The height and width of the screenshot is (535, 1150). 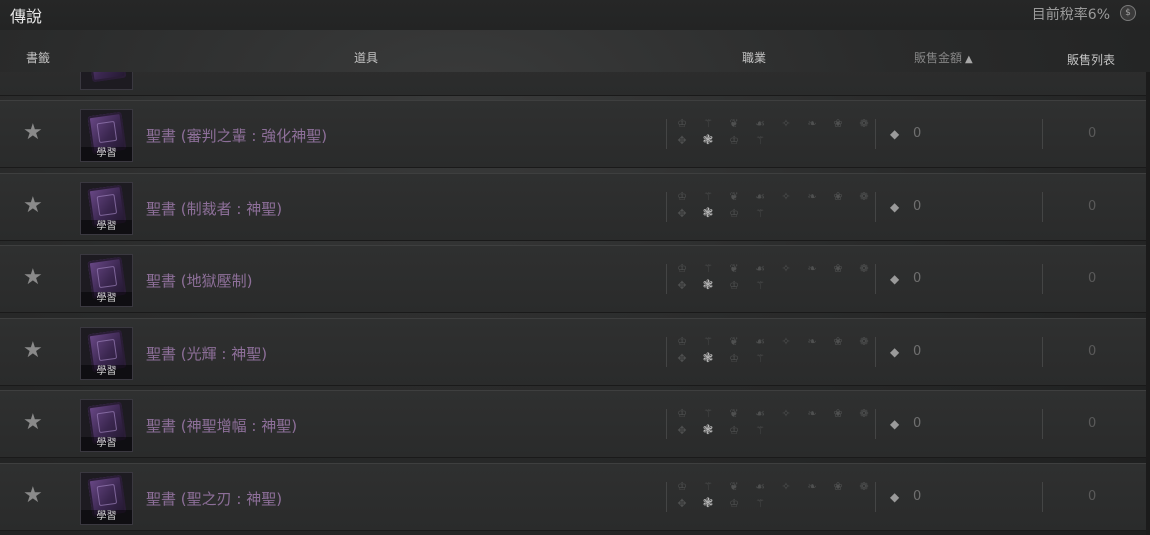 I want to click on column-listings: 販售列表, so click(x=1091, y=59).